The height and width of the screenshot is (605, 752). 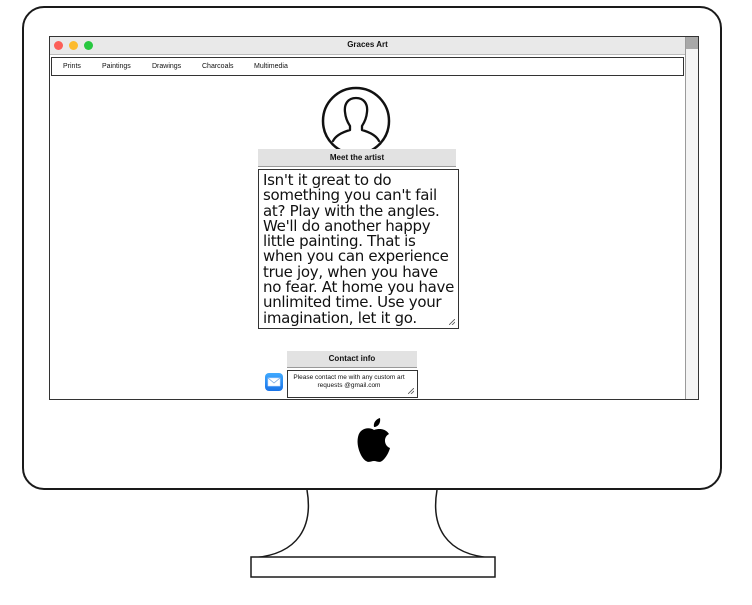 I want to click on apple-logo, so click(x=373, y=440).